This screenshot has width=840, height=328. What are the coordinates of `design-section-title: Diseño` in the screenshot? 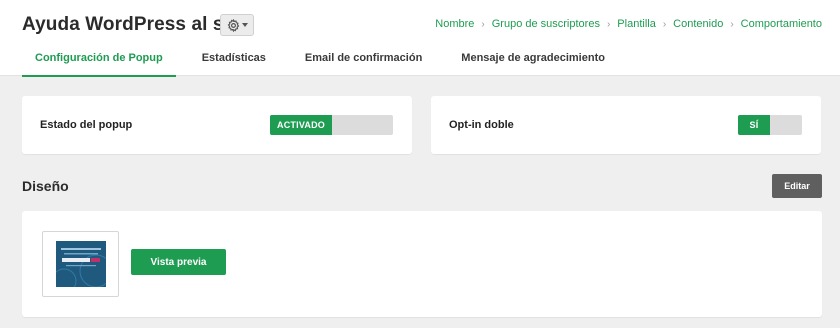 It's located at (45, 186).